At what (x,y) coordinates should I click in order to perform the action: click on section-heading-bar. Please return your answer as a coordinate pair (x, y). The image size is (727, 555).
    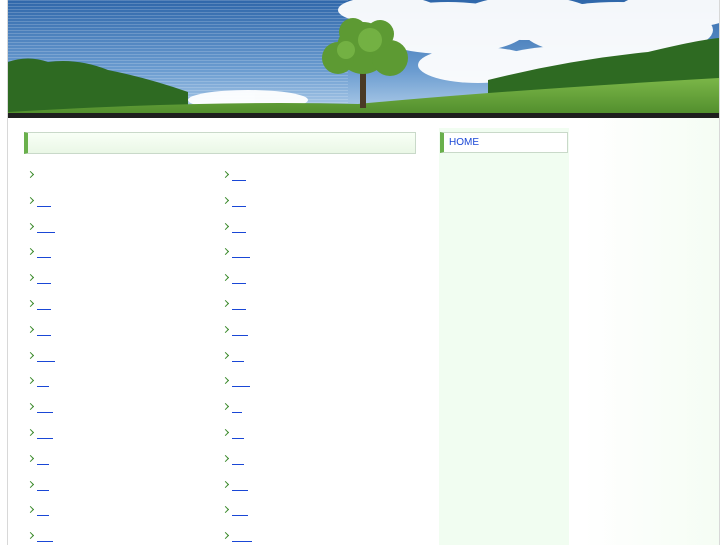
    Looking at the image, I should click on (220, 143).